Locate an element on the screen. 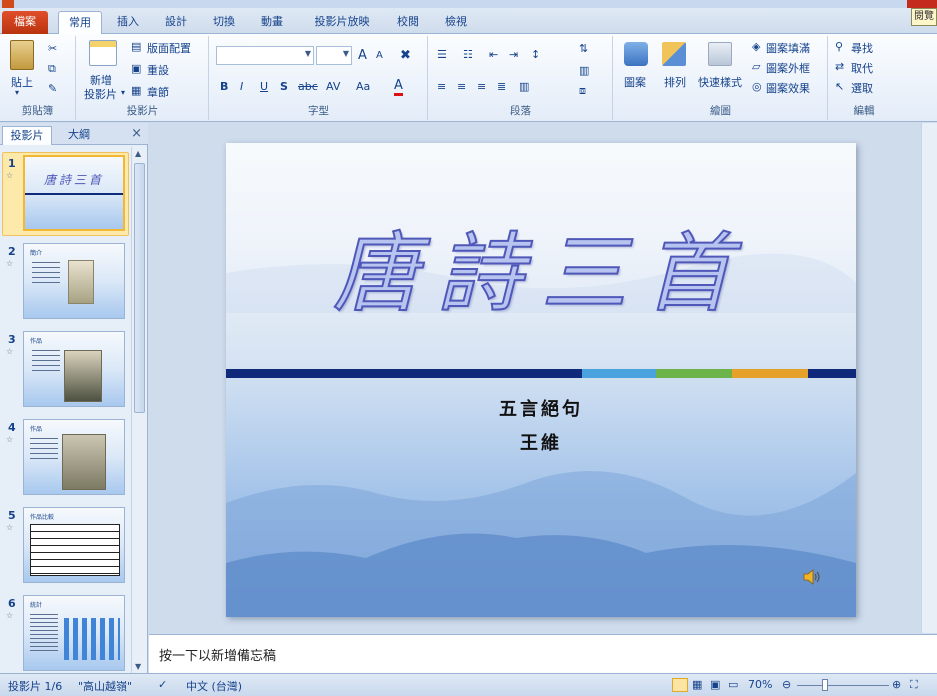  bullets-icon: ☰ is located at coordinates (442, 54).